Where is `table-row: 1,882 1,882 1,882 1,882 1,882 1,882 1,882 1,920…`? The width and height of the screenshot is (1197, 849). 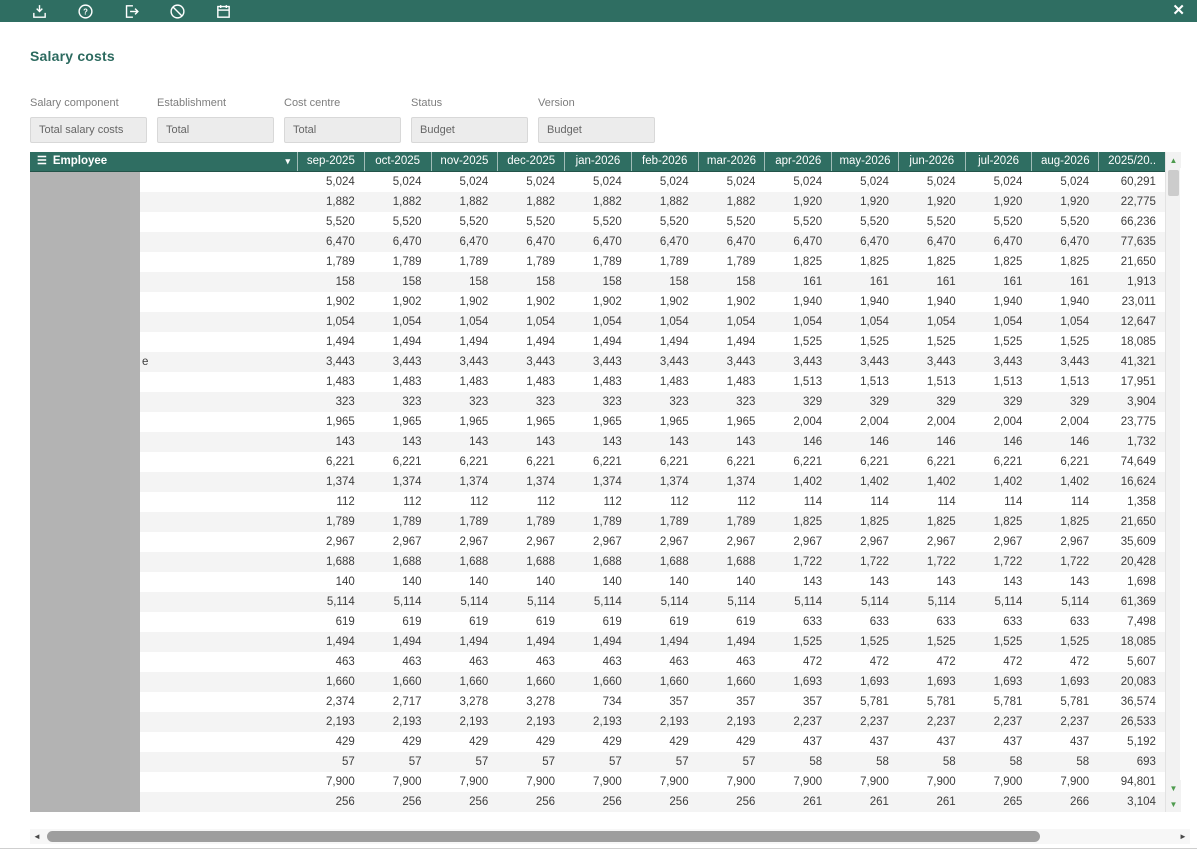 table-row: 1,882 1,882 1,882 1,882 1,882 1,882 1,882 1,920… is located at coordinates (597, 202).